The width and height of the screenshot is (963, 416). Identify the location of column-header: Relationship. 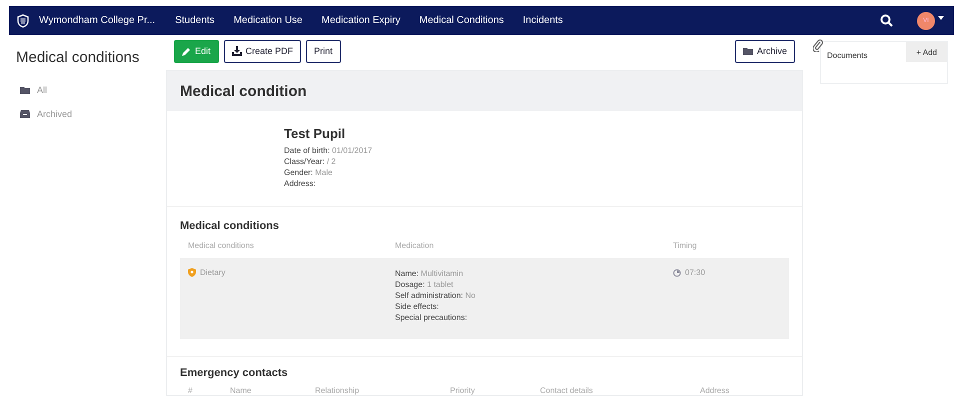
(337, 390).